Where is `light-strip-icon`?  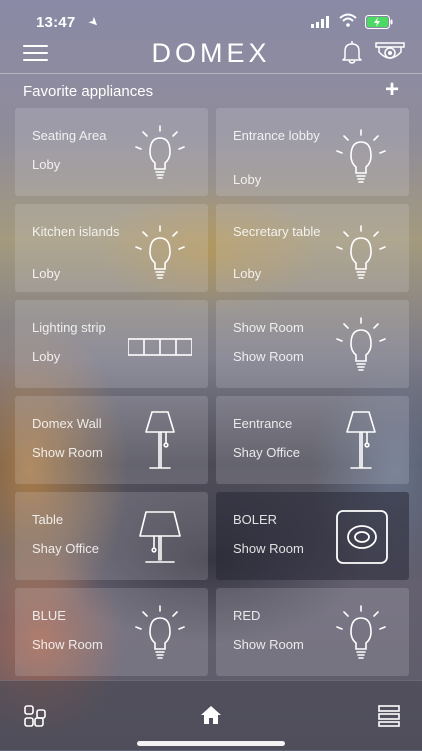
light-strip-icon is located at coordinates (160, 345).